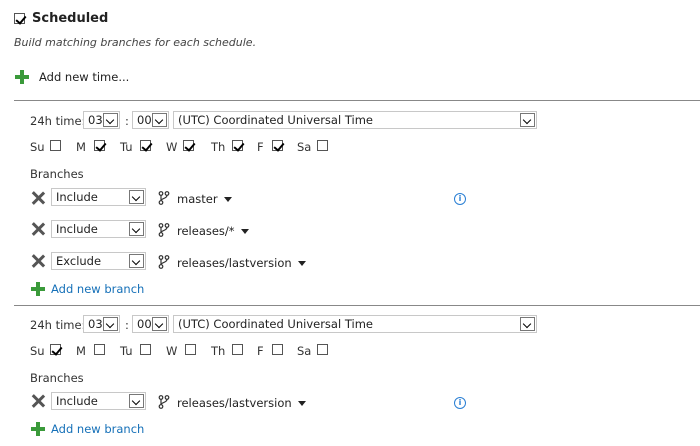  I want to click on scheduled-title: Scheduled, so click(70, 18).